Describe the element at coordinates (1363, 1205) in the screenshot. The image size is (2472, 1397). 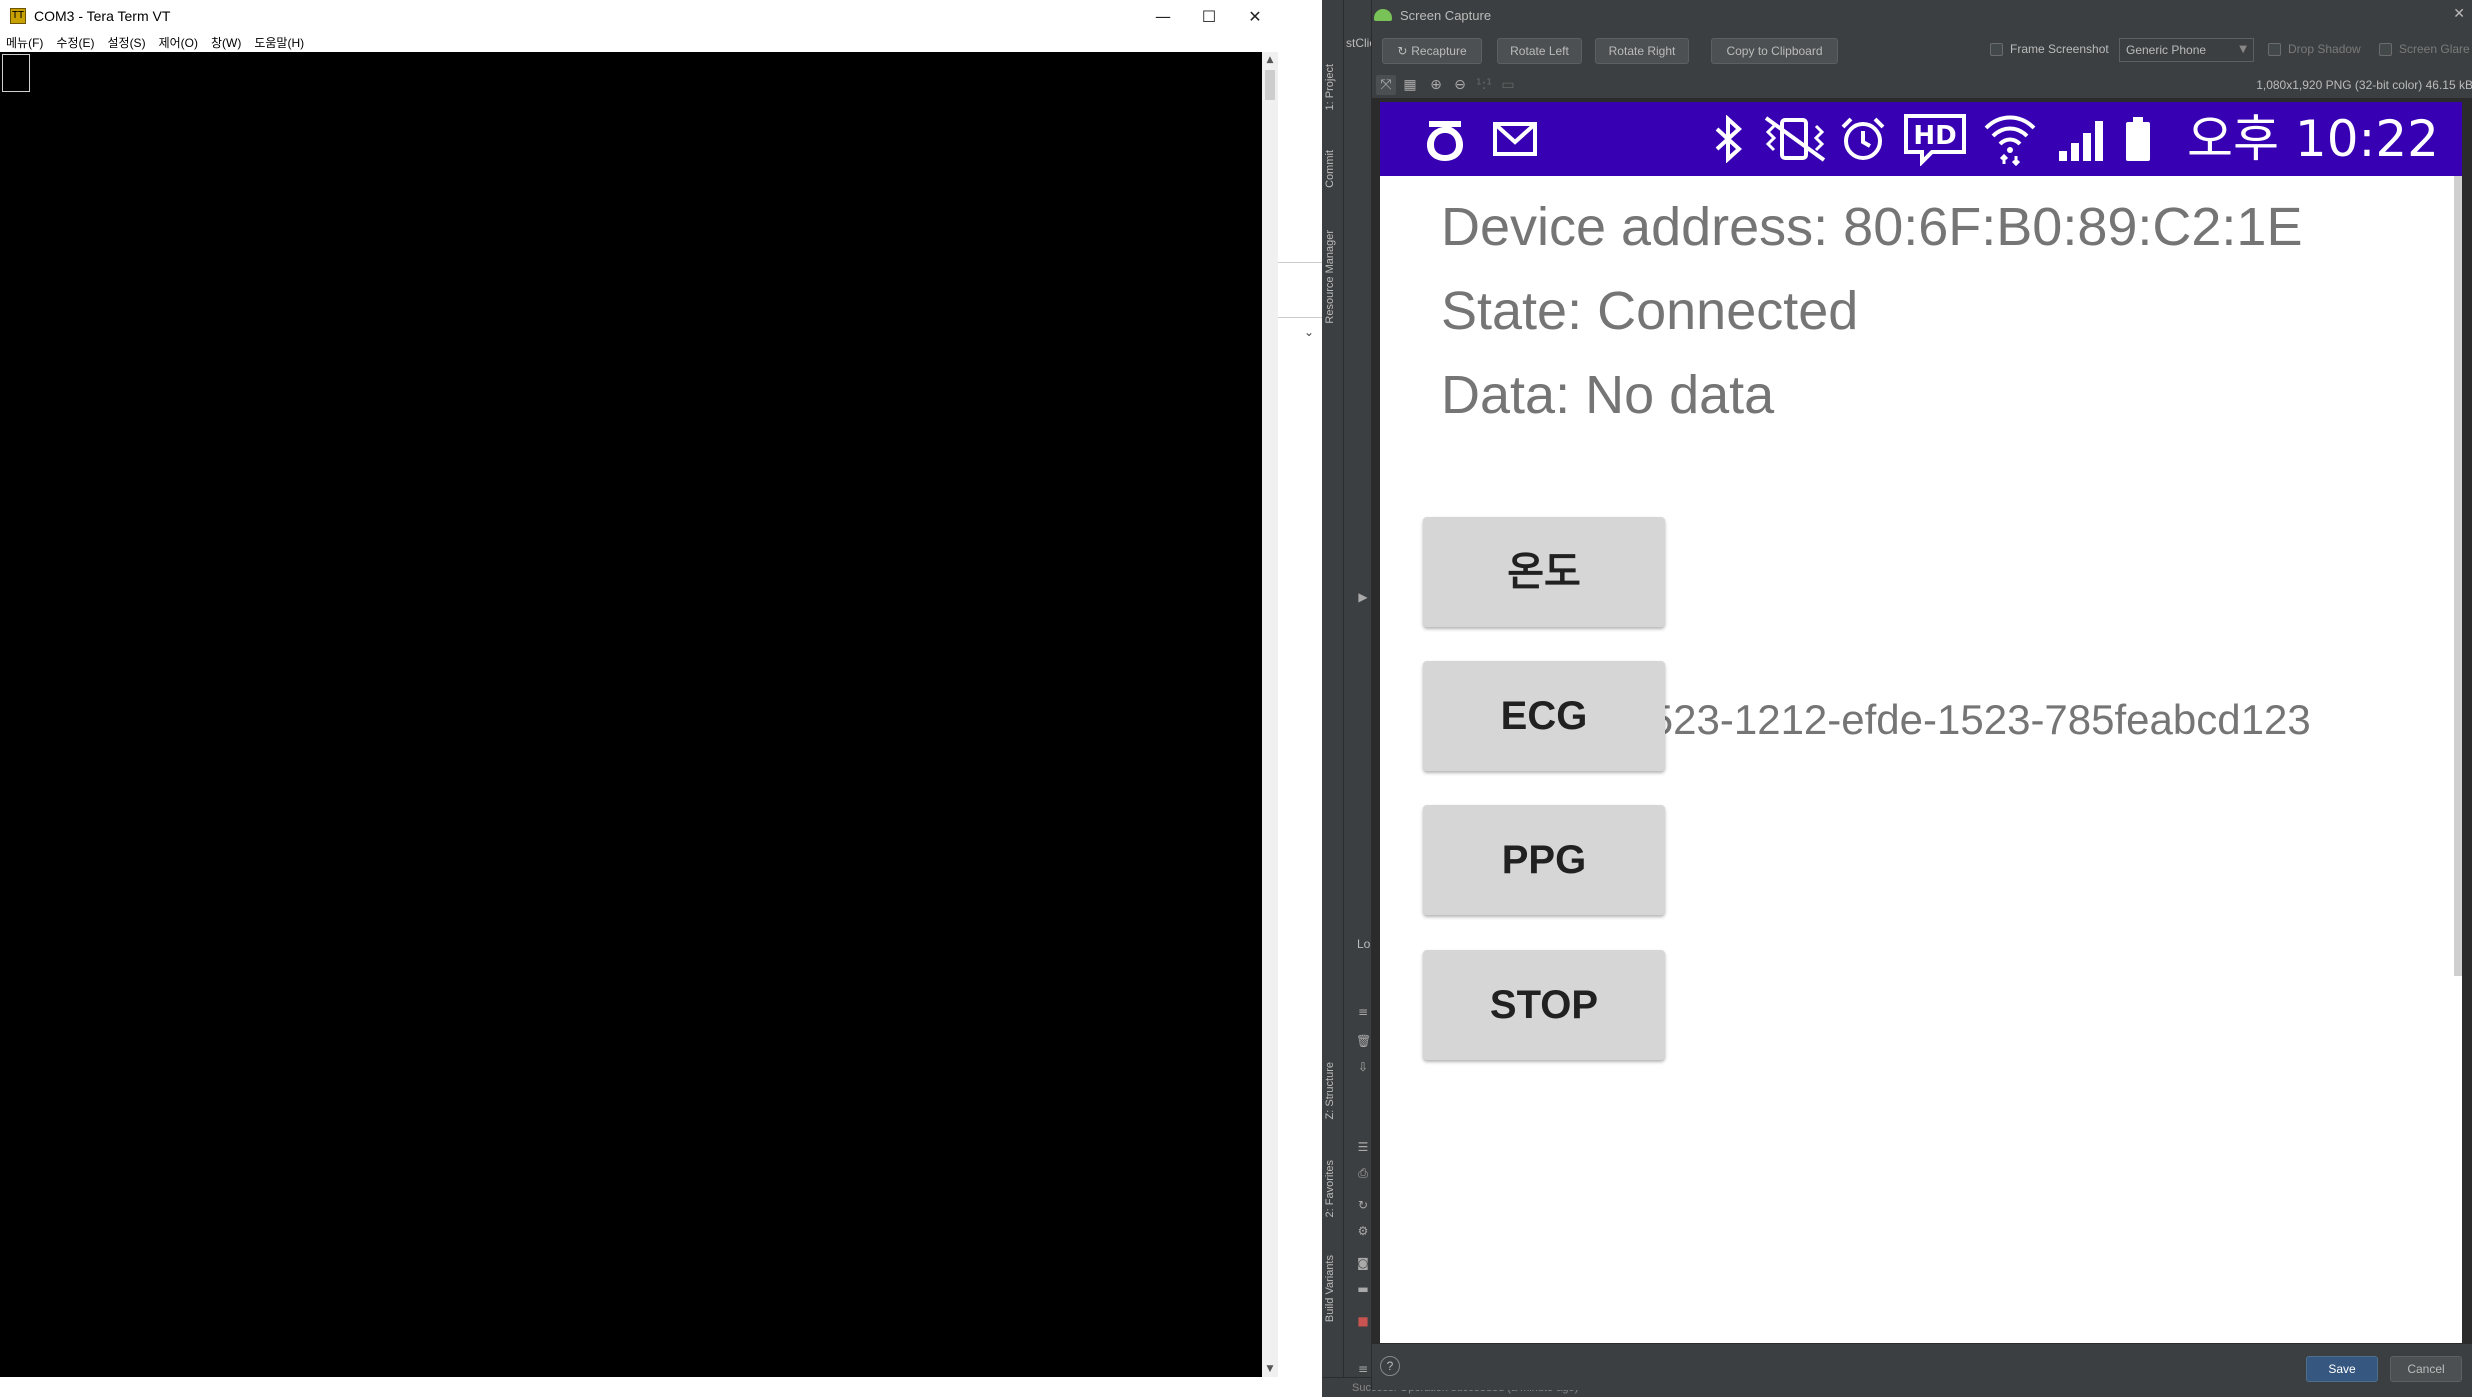
I see `restart-icon: ↻` at that location.